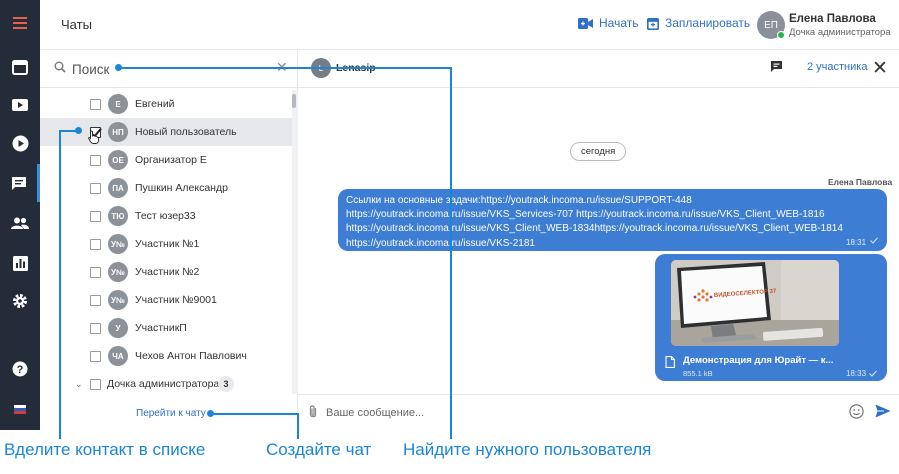 The image size is (899, 474). I want to click on document-icon, so click(670, 362).